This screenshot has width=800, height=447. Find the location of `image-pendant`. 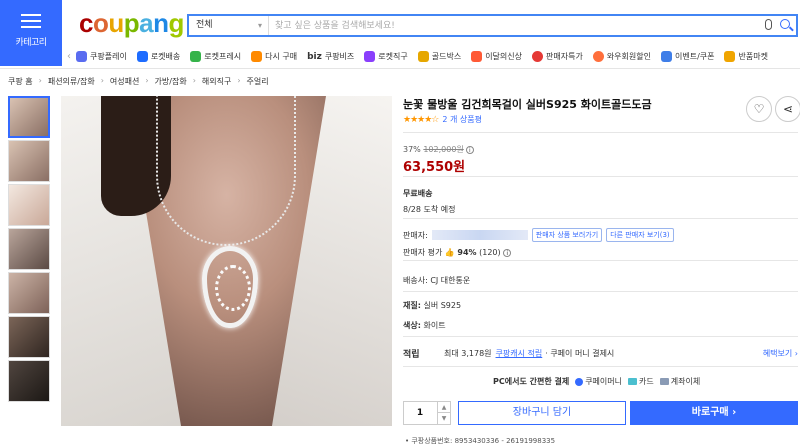

image-pendant is located at coordinates (230, 287).